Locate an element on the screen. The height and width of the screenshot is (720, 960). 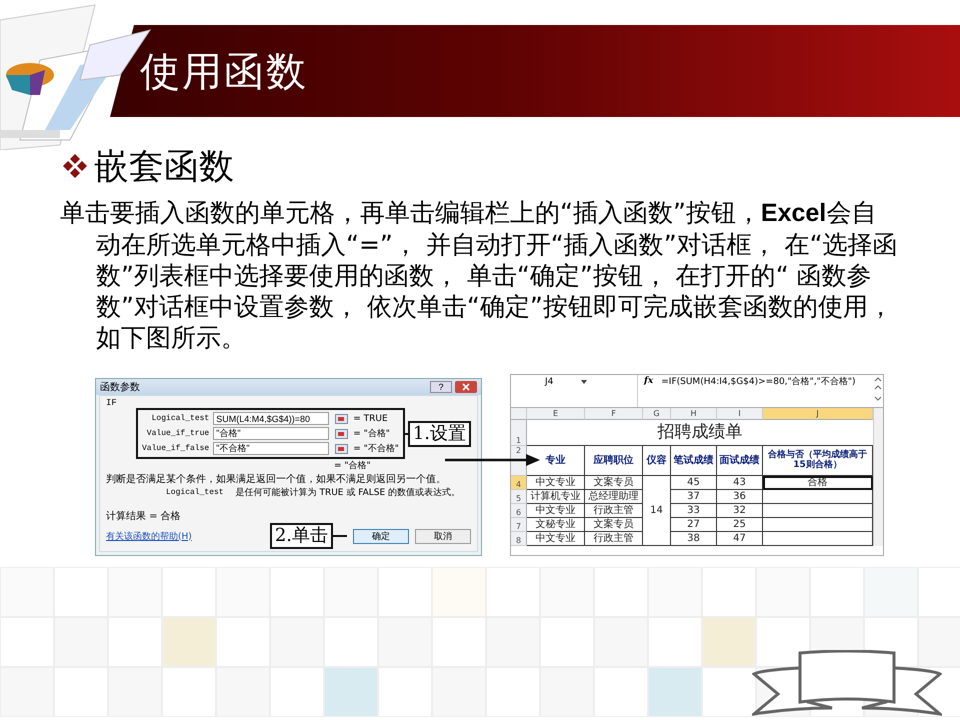
argument-input: "合格" is located at coordinates (271, 433).